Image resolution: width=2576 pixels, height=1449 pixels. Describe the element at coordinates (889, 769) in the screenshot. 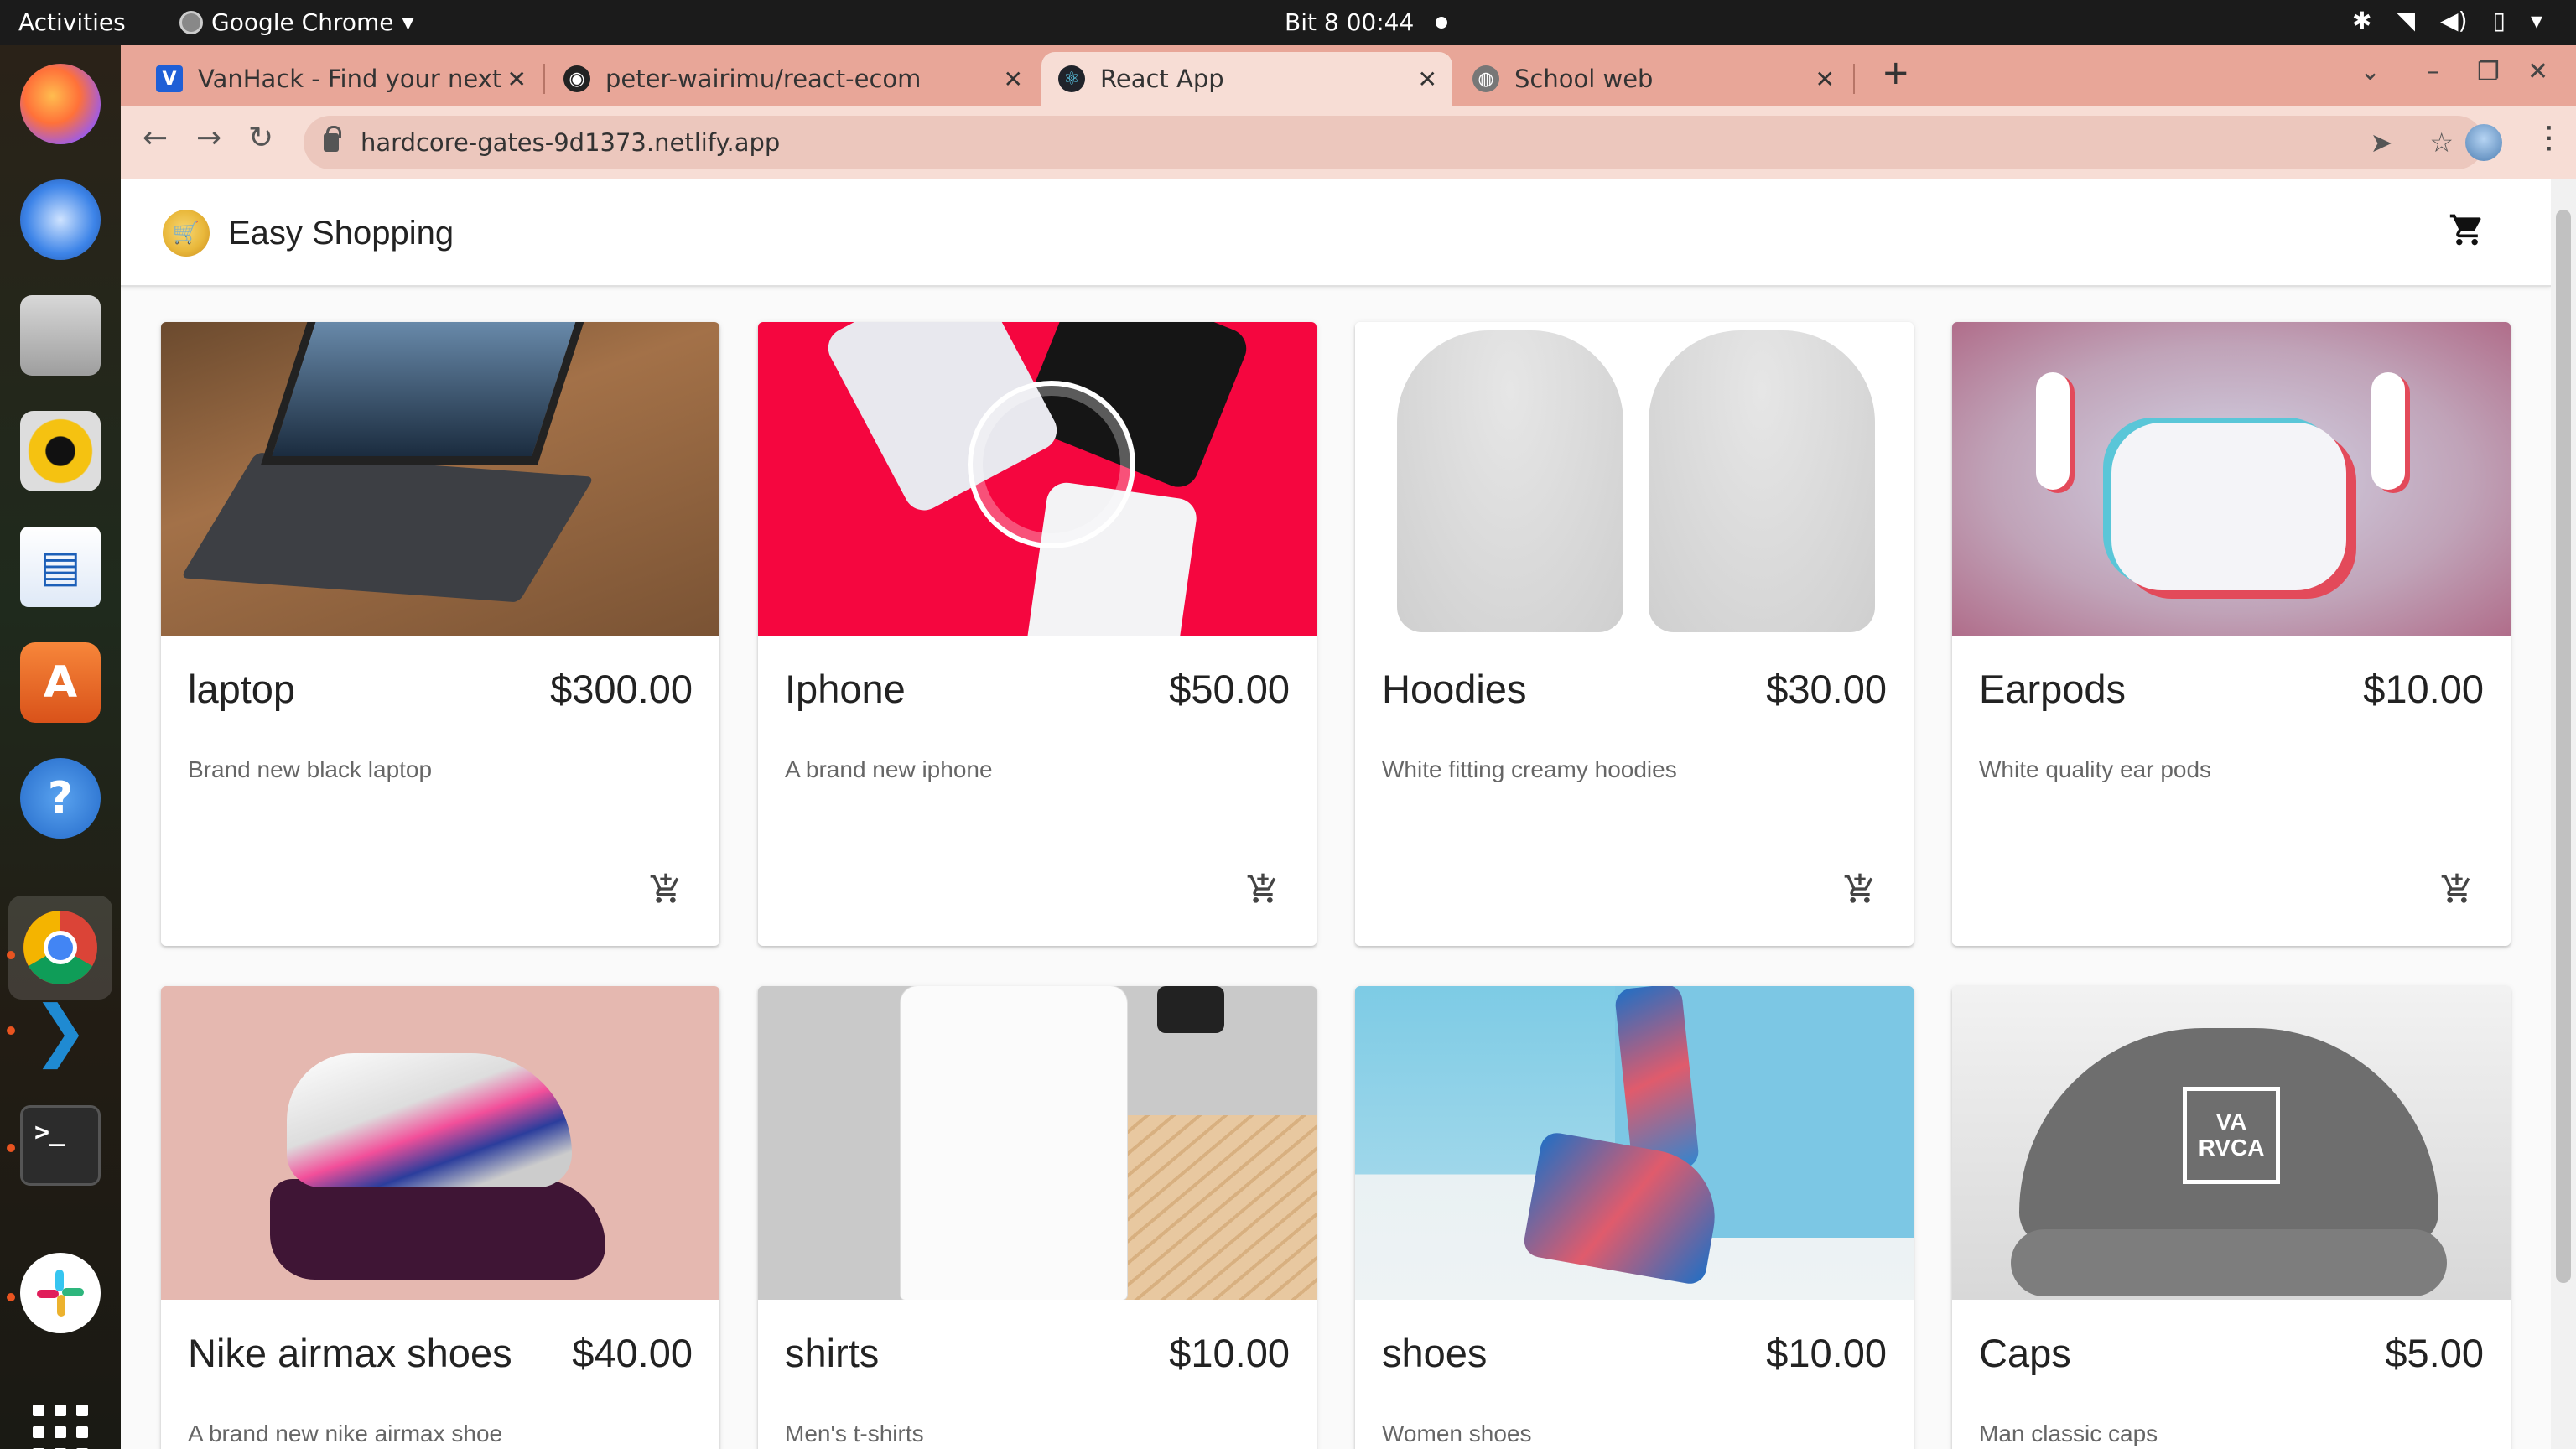

I see `product-description: A brand new iphone` at that location.